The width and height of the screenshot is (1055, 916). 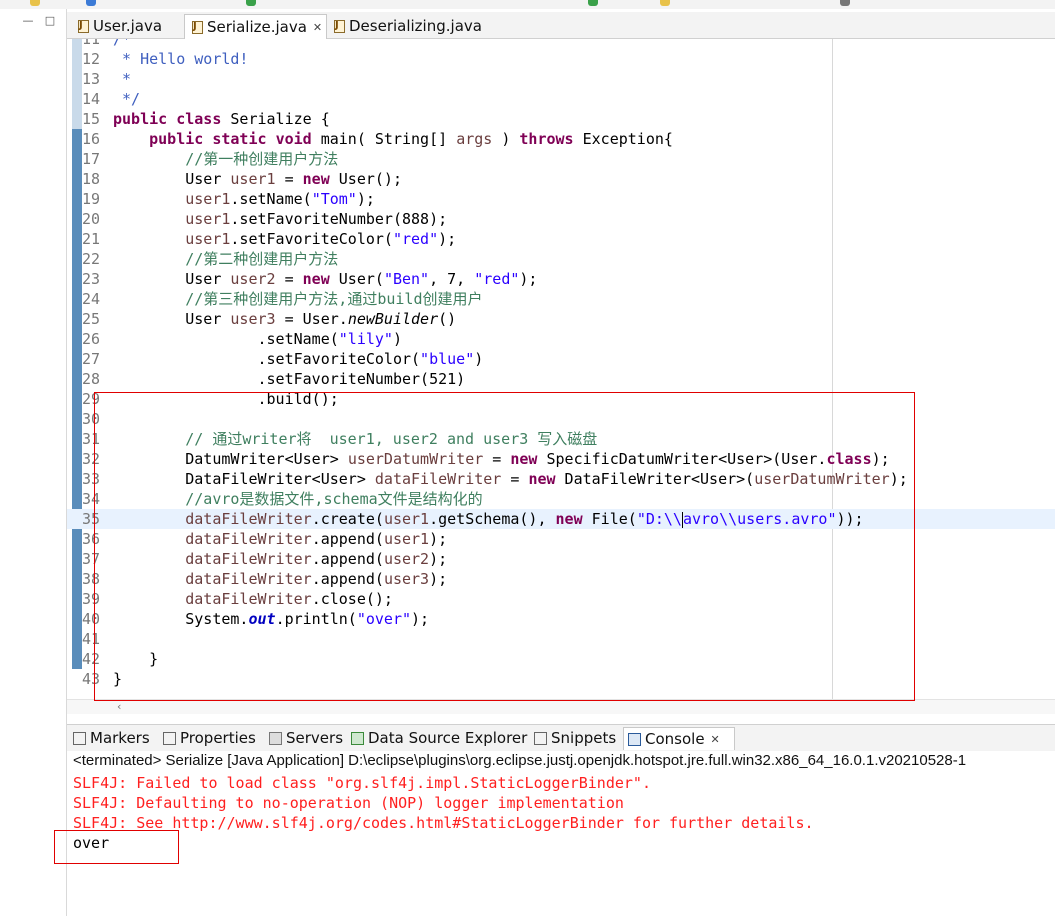 I want to click on tab-label: Console, so click(x=675, y=739).